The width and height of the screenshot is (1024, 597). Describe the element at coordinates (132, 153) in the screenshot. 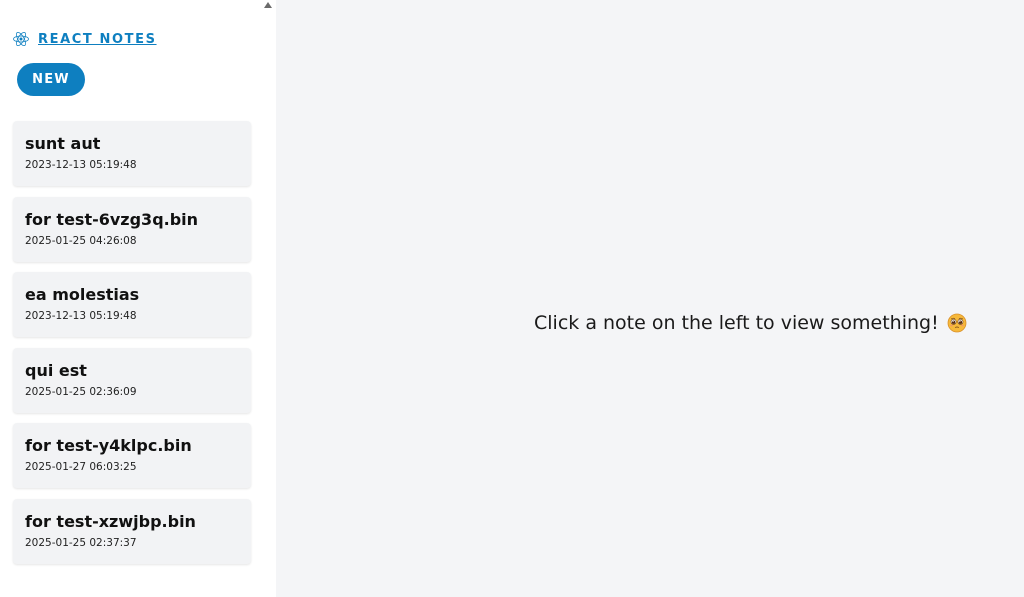

I see `note-card: sunt aut 2023-12-13 05:19:48` at that location.